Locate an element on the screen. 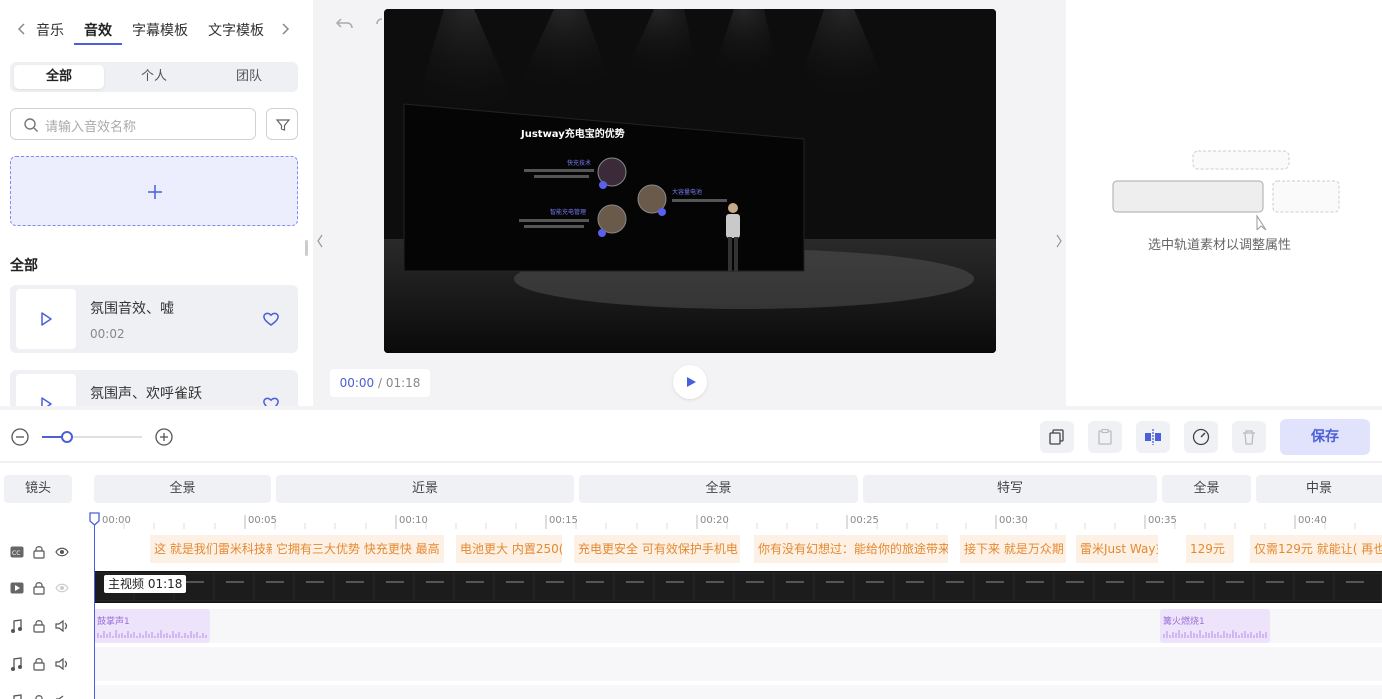 The image size is (1382, 699). zoom-slider-handle is located at coordinates (67, 437).